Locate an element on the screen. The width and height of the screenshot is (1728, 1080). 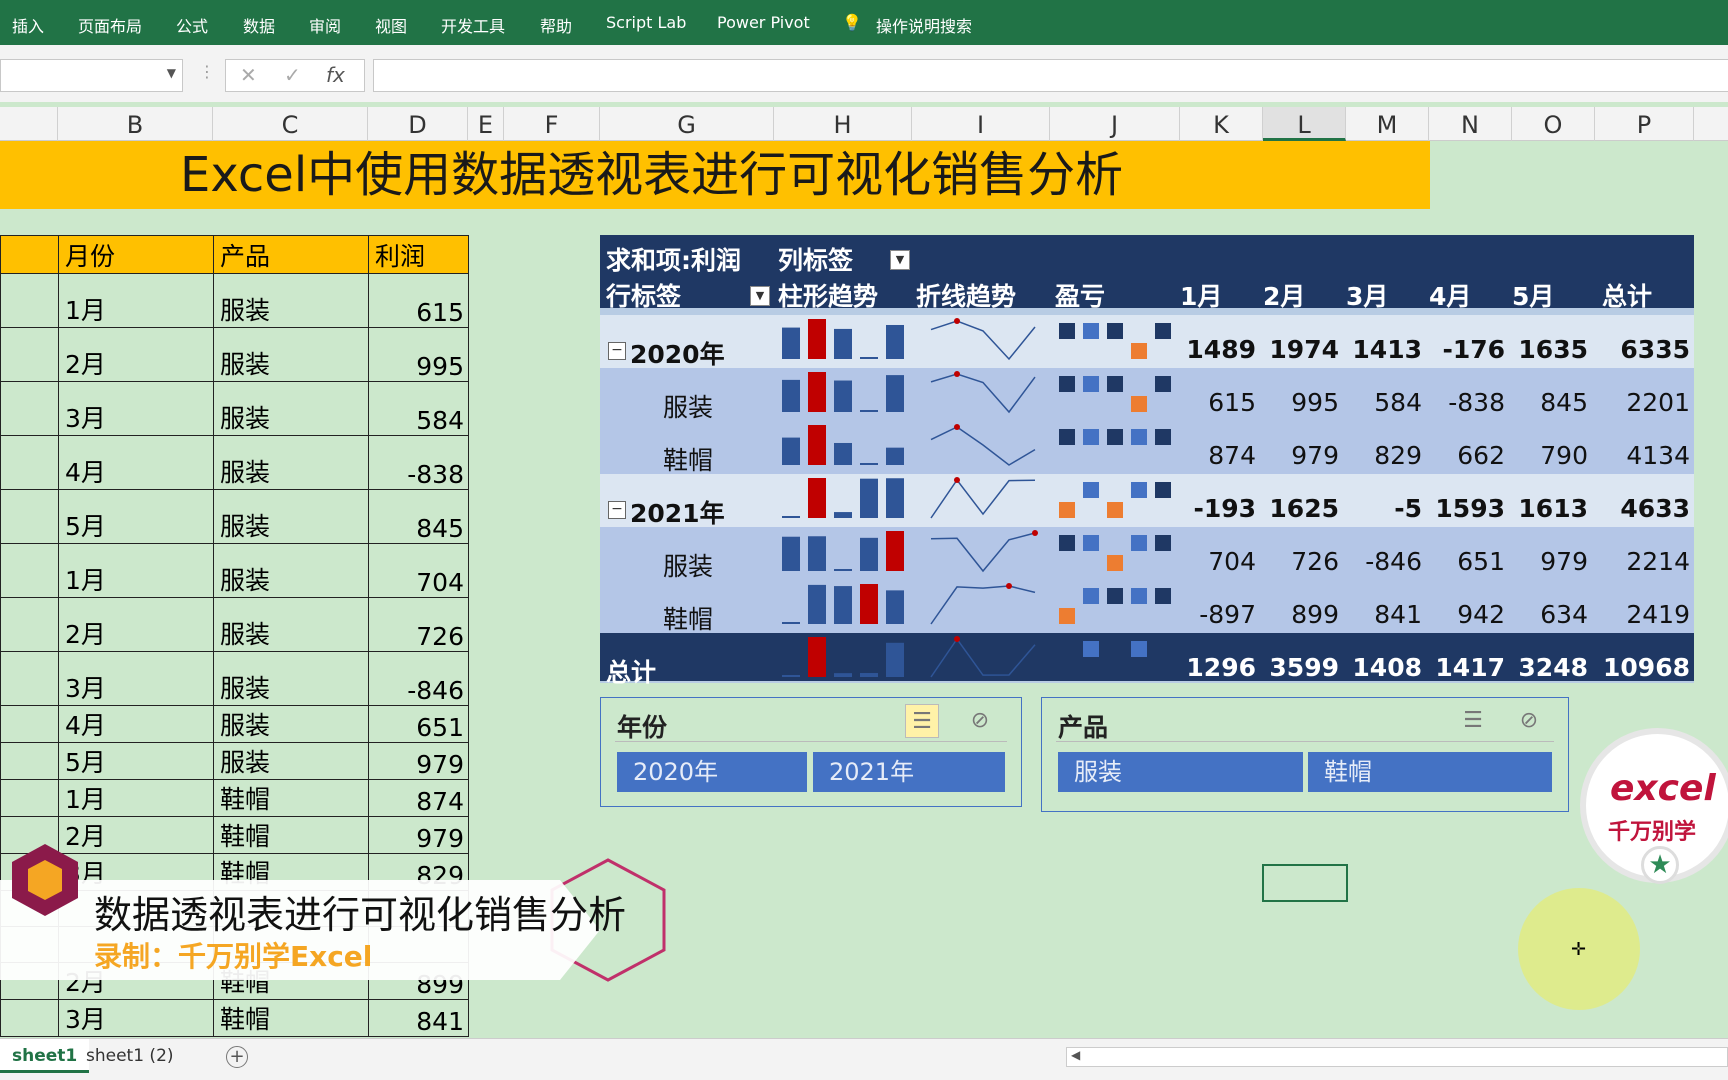
tell-me-search: 操作说明搜索 is located at coordinates (924, 25).